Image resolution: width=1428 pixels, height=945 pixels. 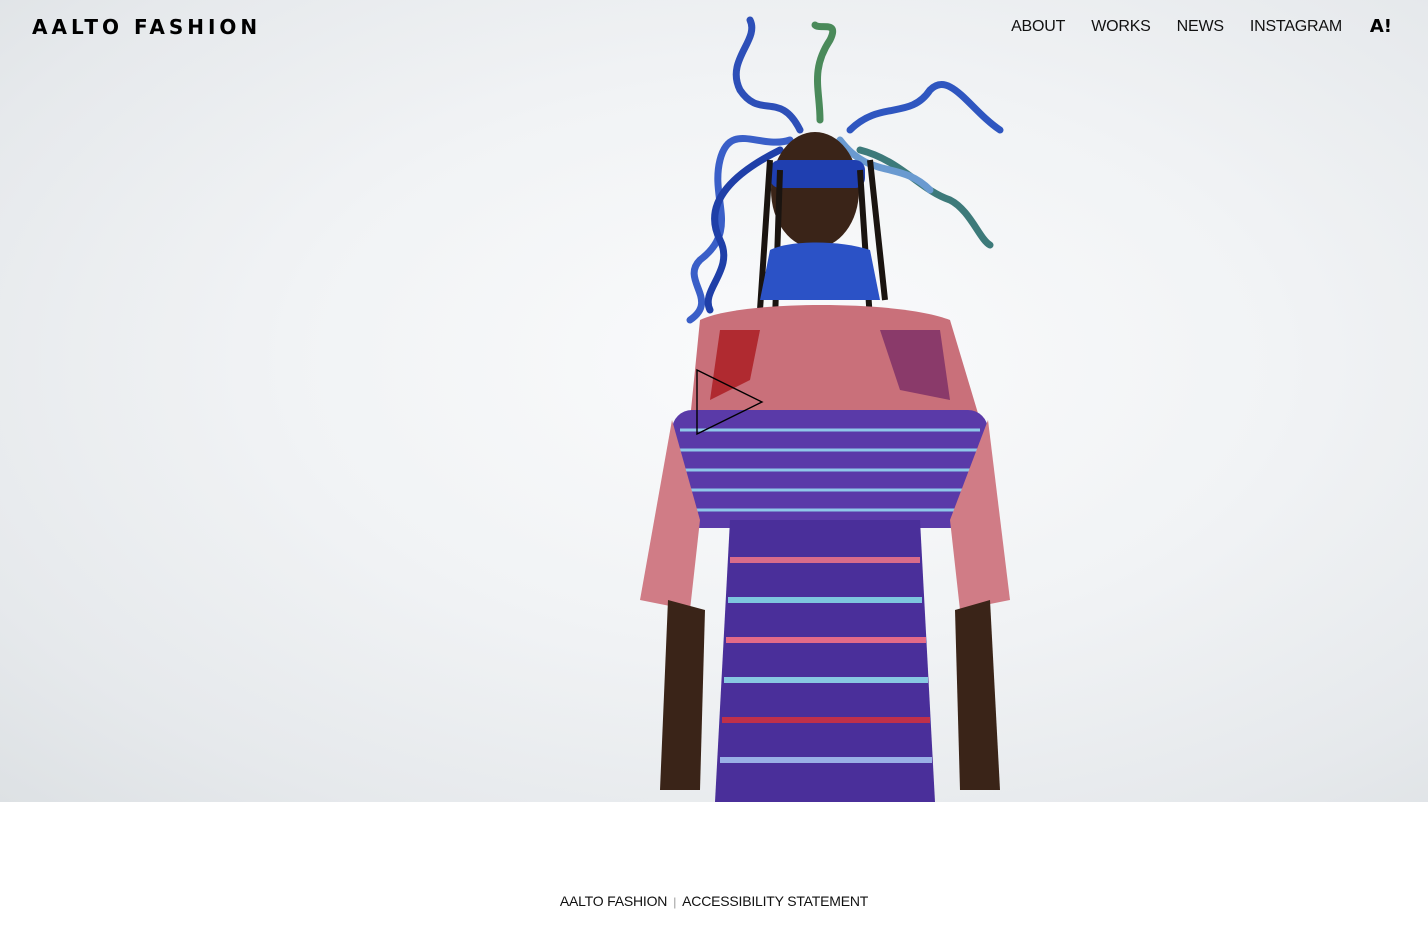 I want to click on footer-home-link: AALTO FASHION, so click(x=614, y=901).